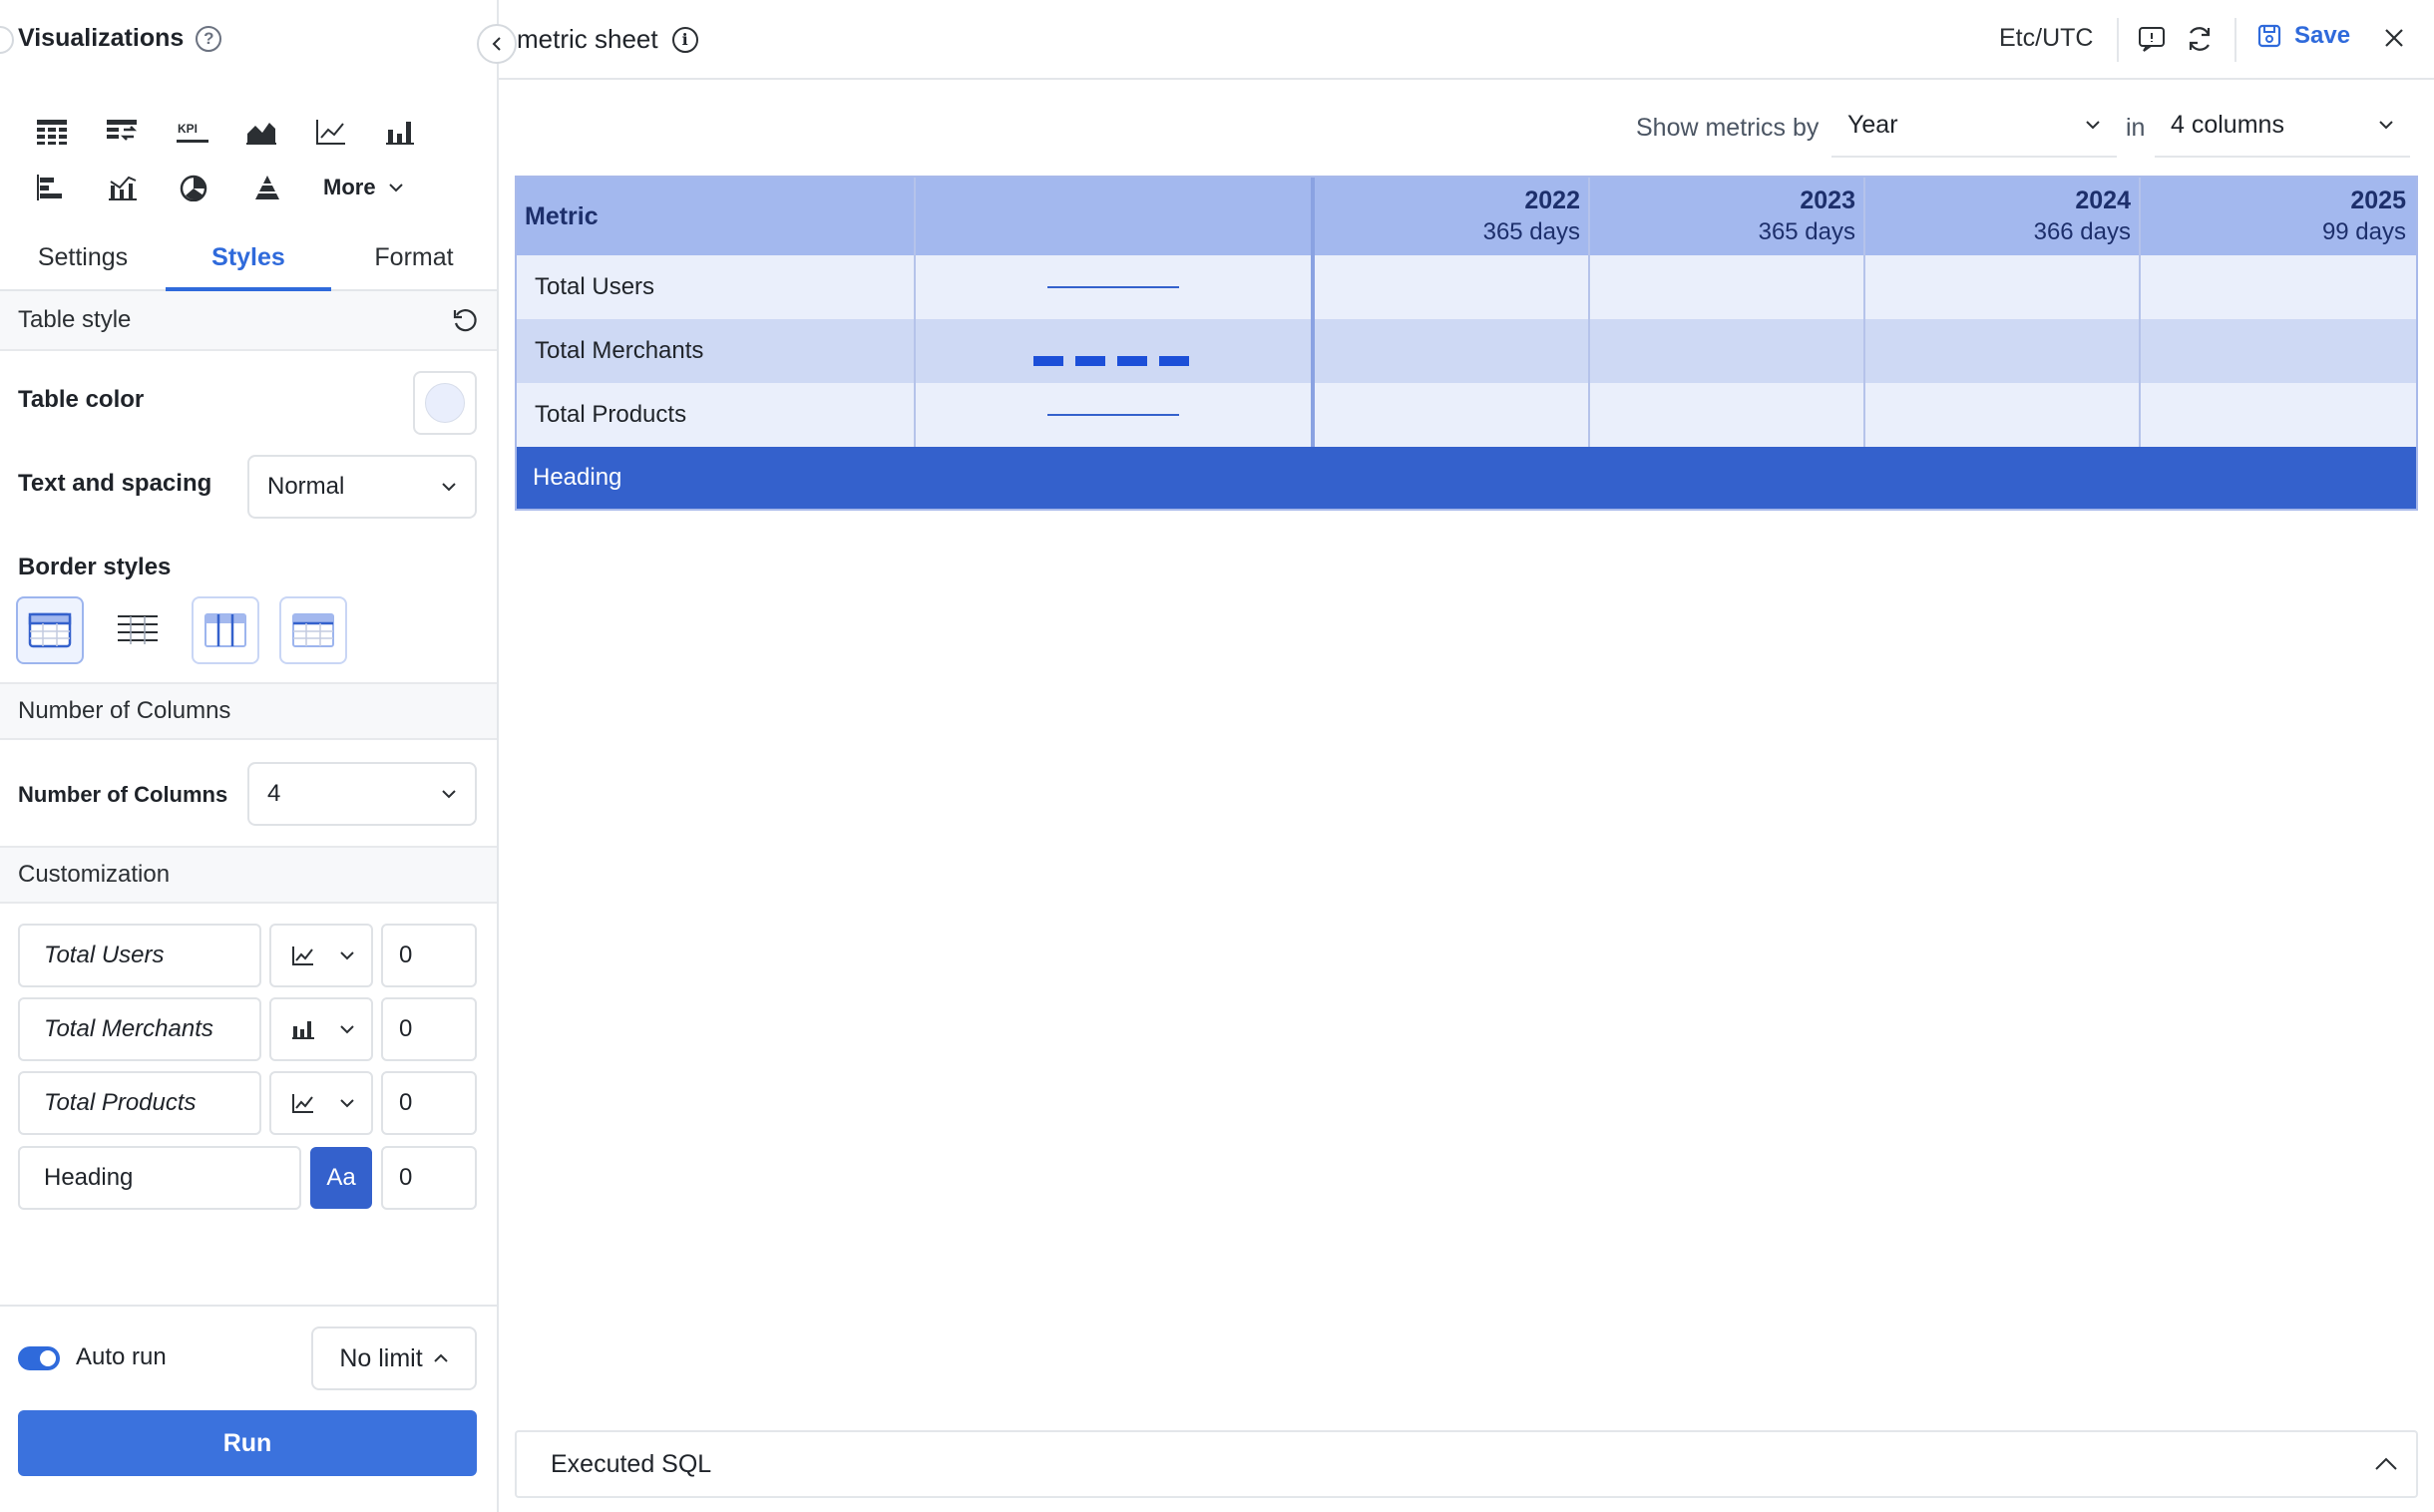  Describe the element at coordinates (83, 257) in the screenshot. I see `tab-settings: Settings` at that location.